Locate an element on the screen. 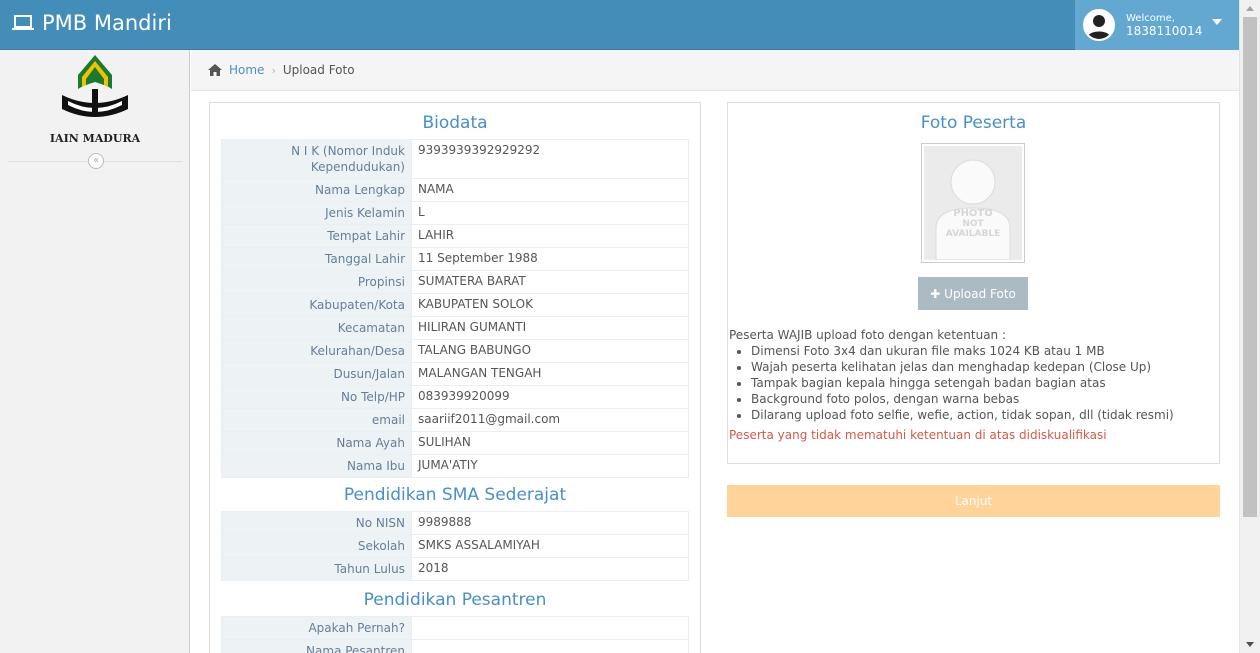 This screenshot has height=653, width=1260. field-value is located at coordinates (550, 646).